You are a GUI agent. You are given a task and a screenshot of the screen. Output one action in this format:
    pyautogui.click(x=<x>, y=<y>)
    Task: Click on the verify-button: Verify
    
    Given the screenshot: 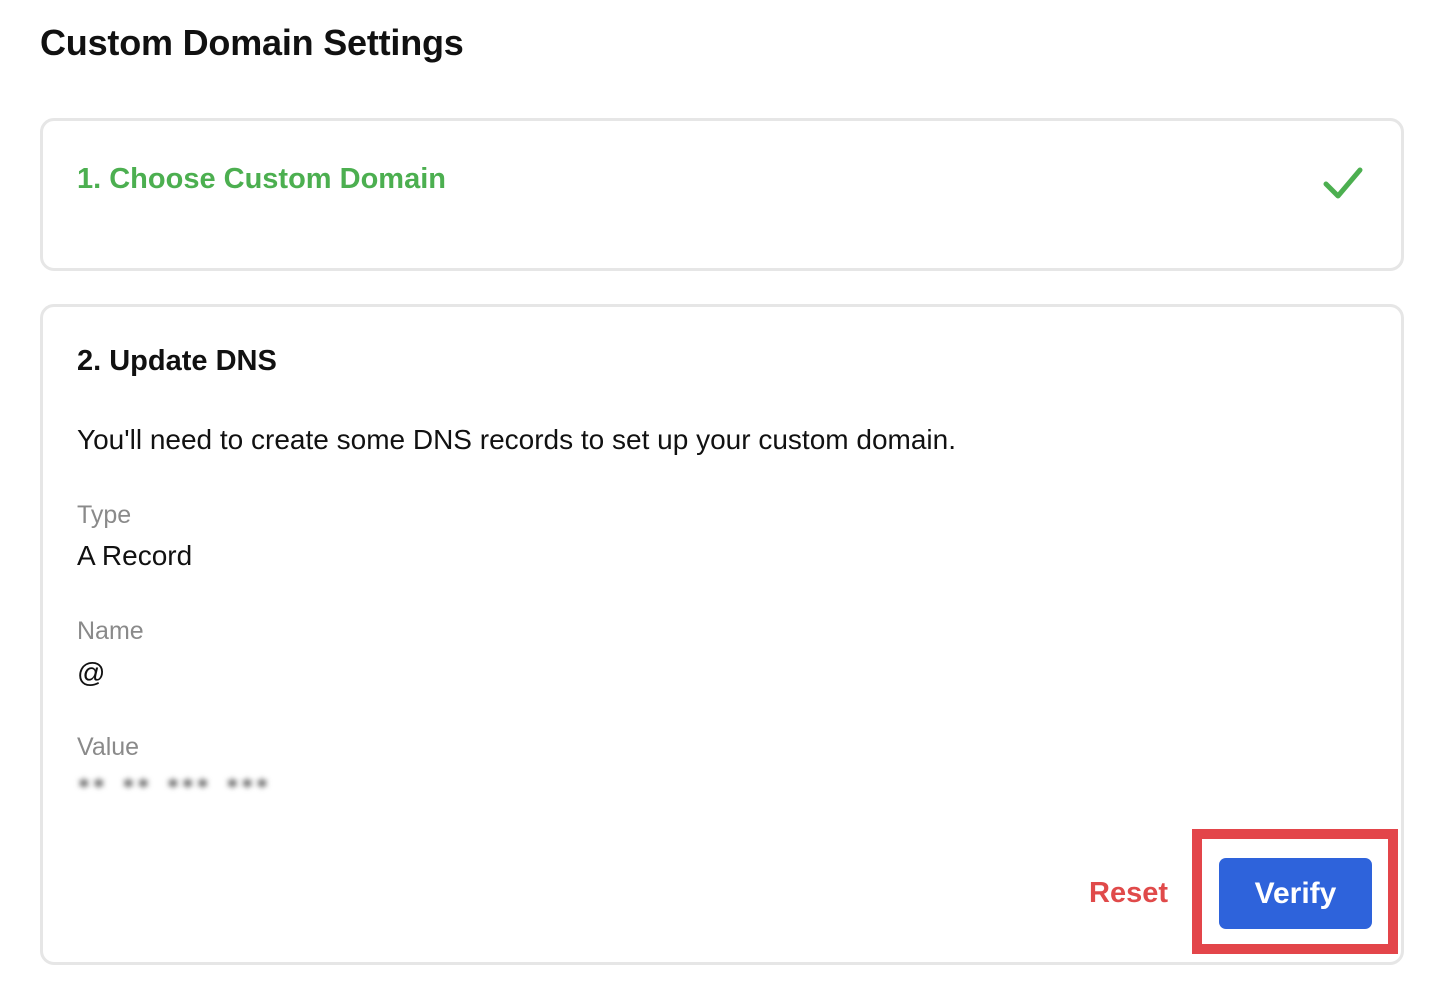 What is the action you would take?
    pyautogui.click(x=1295, y=893)
    